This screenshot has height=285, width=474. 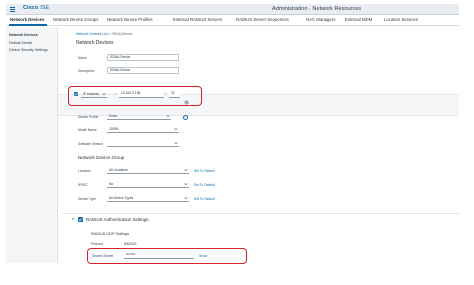 What do you see at coordinates (95, 43) in the screenshot?
I see `section-title: Network Devices` at bounding box center [95, 43].